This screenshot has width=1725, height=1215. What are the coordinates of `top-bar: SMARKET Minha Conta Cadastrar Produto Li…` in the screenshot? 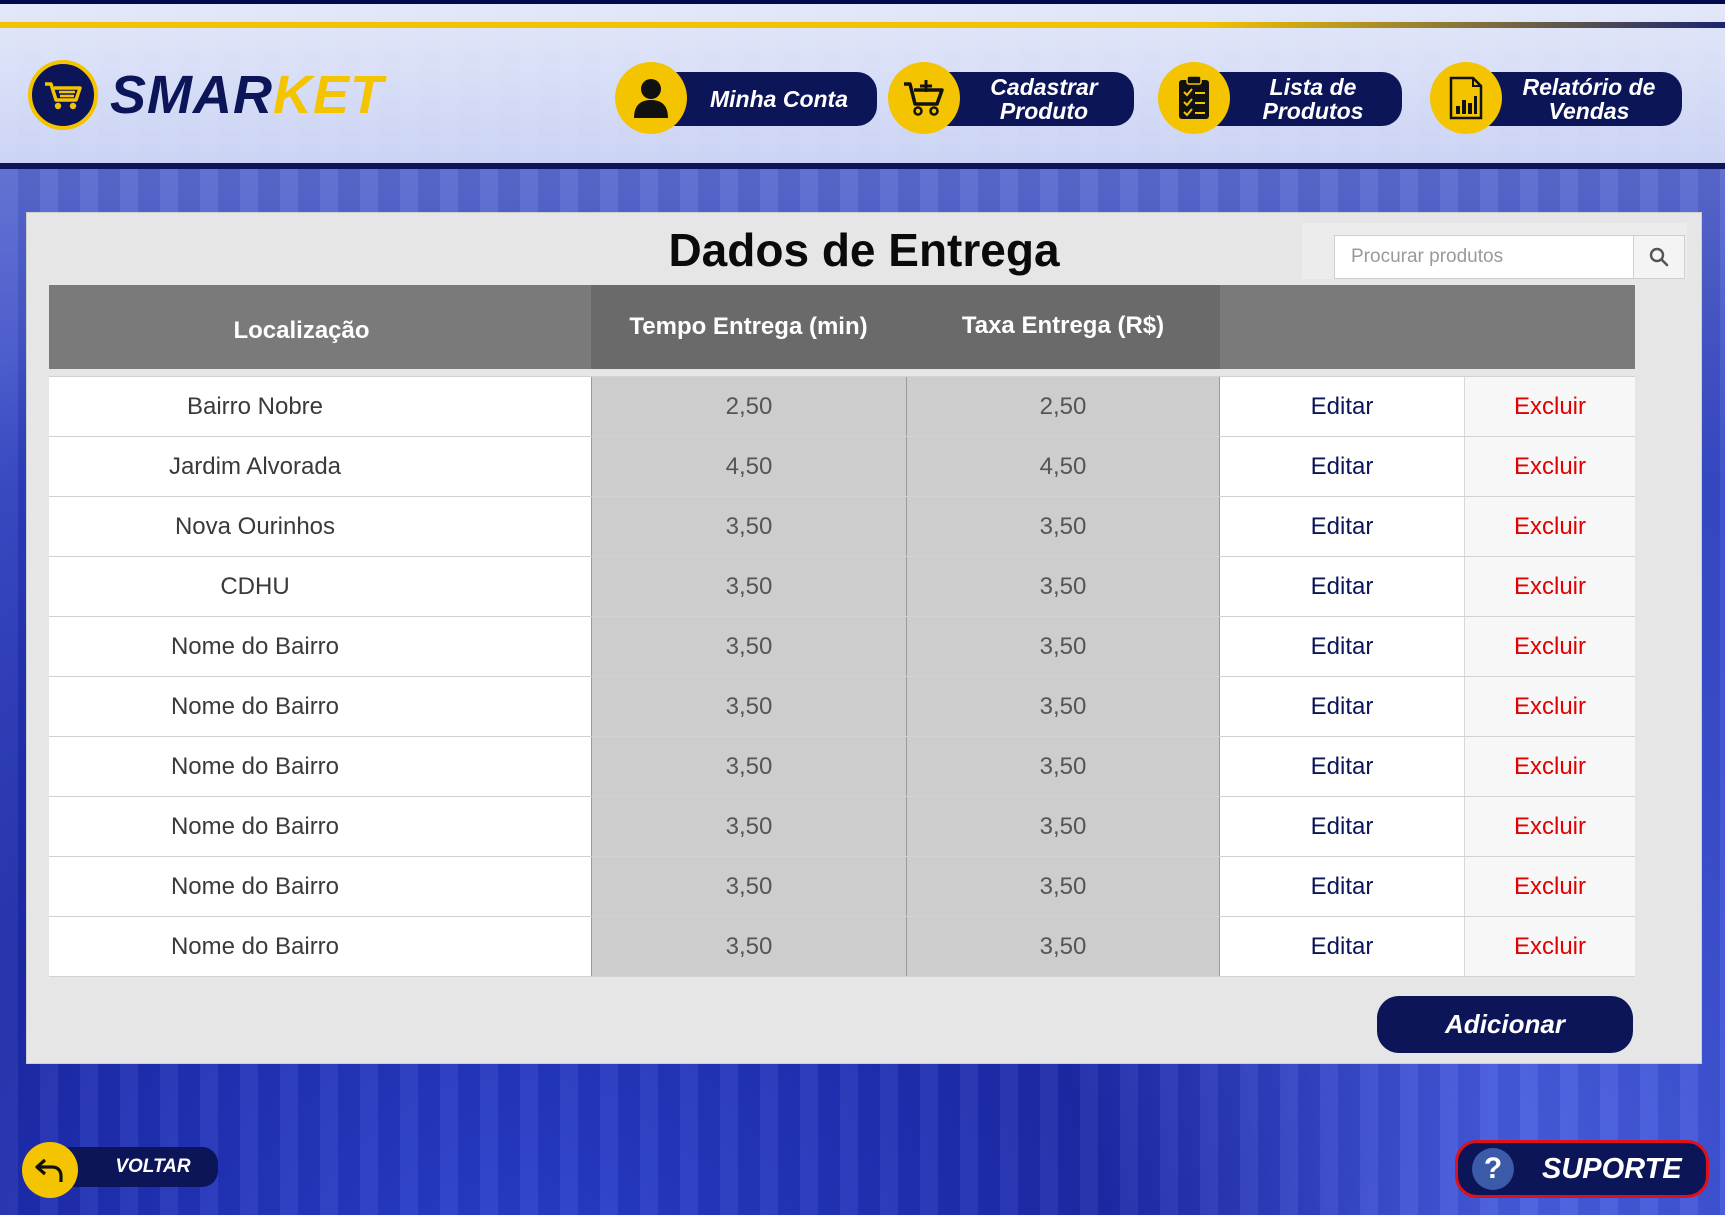 It's located at (862, 84).